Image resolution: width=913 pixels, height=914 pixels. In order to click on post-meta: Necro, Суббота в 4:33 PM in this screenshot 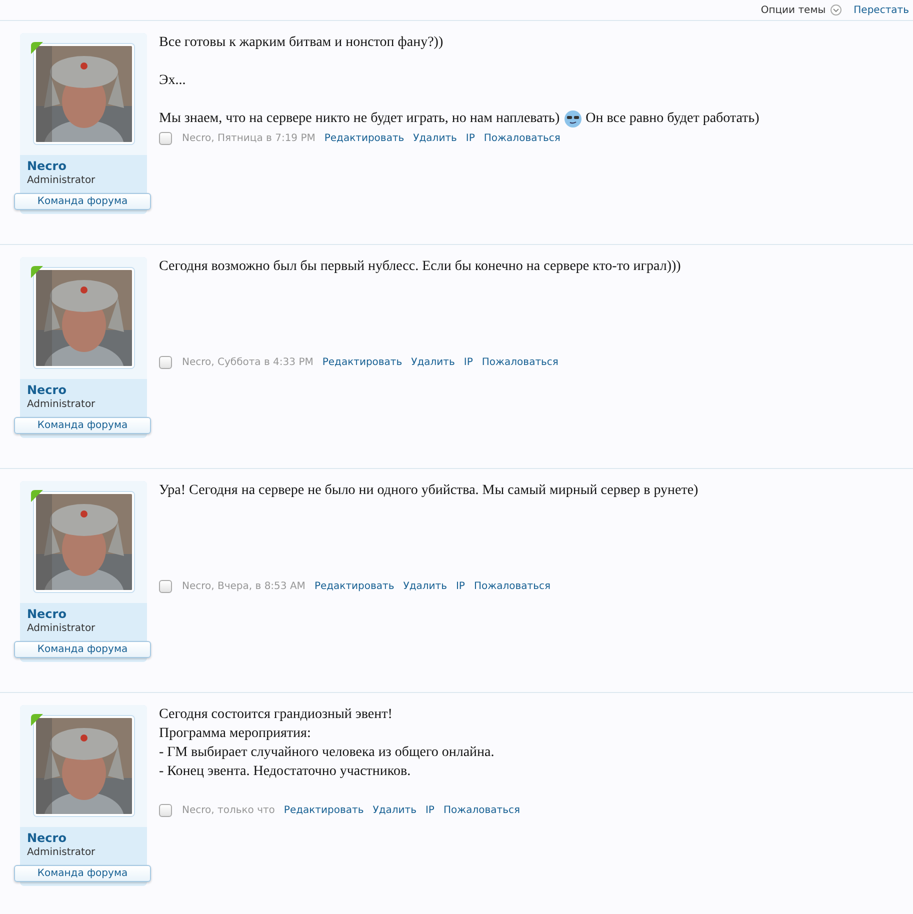, I will do `click(248, 362)`.